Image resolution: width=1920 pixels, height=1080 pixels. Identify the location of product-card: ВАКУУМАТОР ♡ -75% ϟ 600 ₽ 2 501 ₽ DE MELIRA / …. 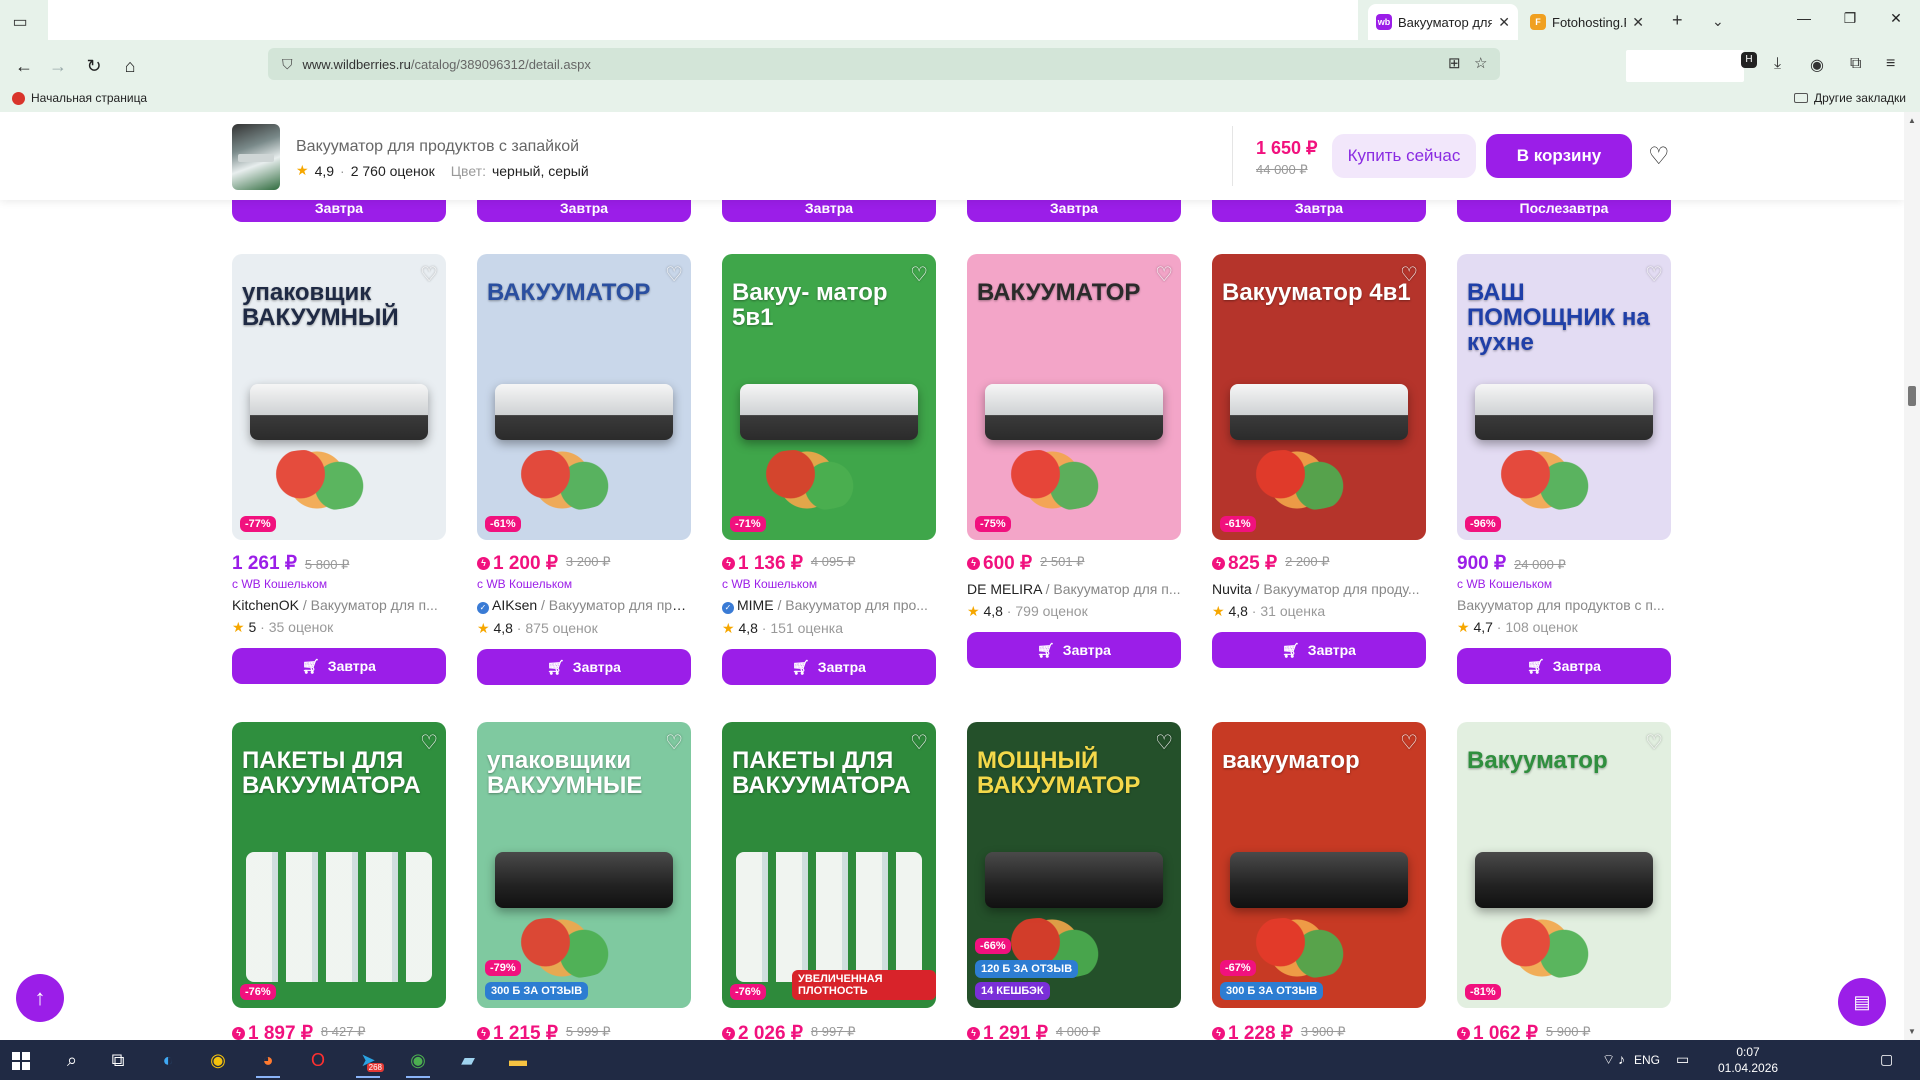
(1074, 461).